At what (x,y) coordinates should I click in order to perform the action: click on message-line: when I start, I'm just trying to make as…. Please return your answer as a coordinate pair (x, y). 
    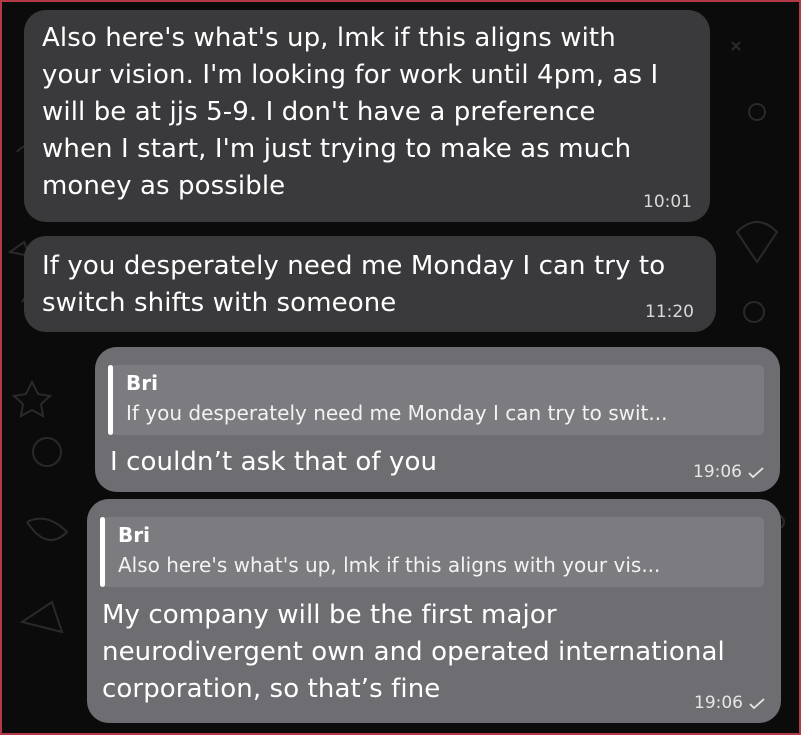
    Looking at the image, I should click on (337, 149).